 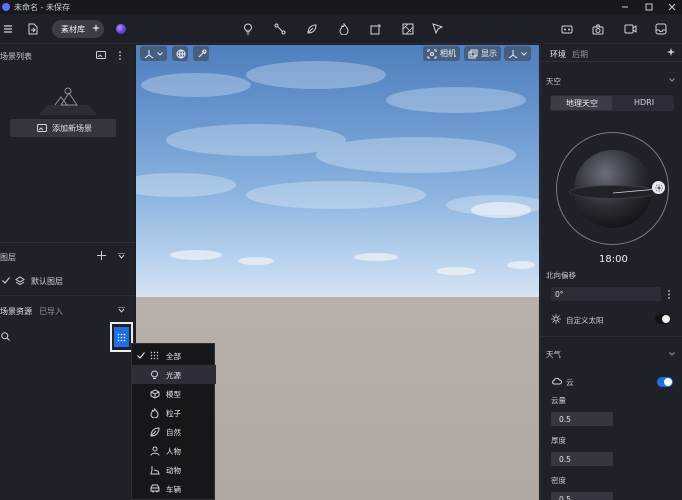 I want to click on sky-tab-hdri: HDRI, so click(x=644, y=102).